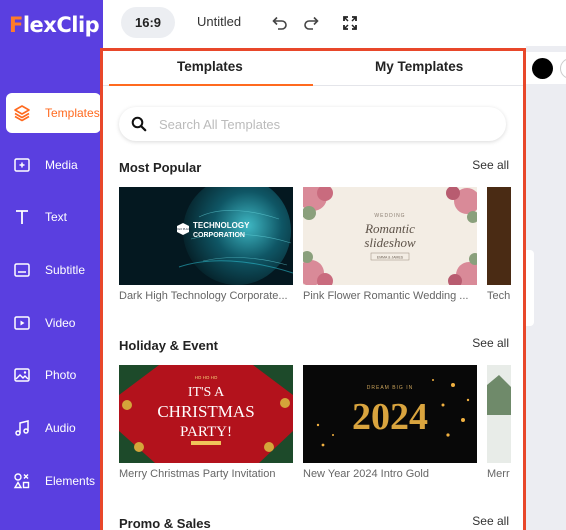 Image resolution: width=566 pixels, height=530 pixels. What do you see at coordinates (350, 23) in the screenshot?
I see `fullscreen-icon` at bounding box center [350, 23].